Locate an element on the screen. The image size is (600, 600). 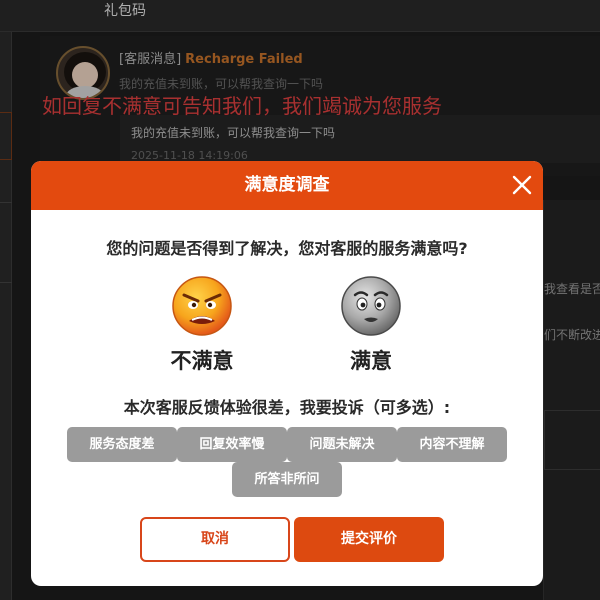
satisfied-option: 满意 is located at coordinates (371, 325).